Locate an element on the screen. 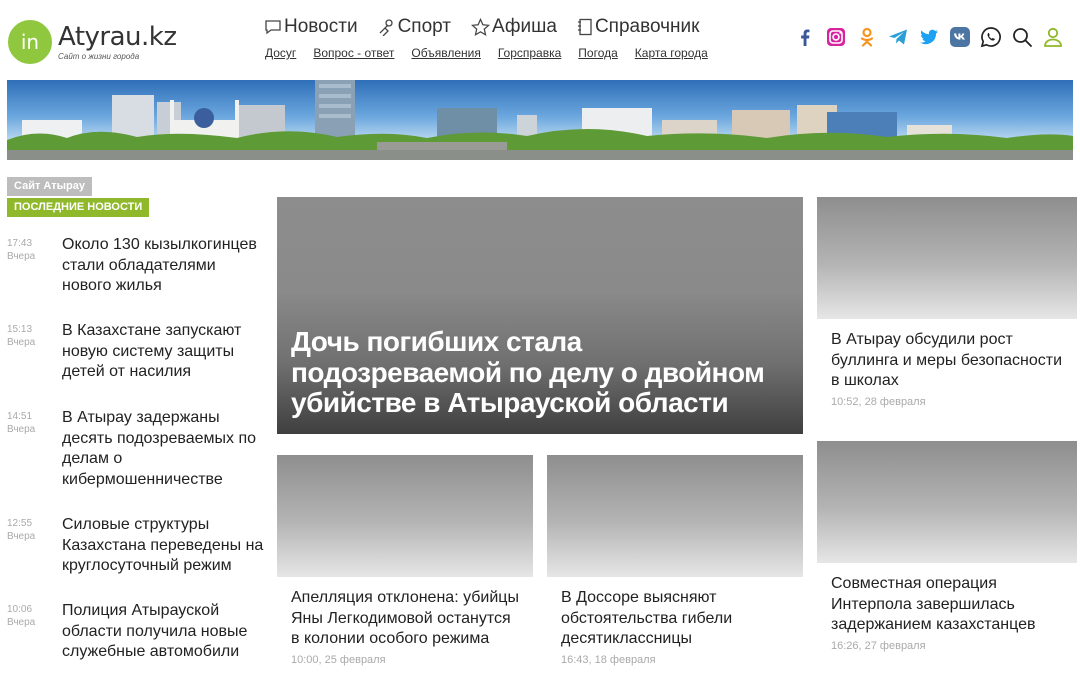  nav-item-sport: Спорт is located at coordinates (414, 27).